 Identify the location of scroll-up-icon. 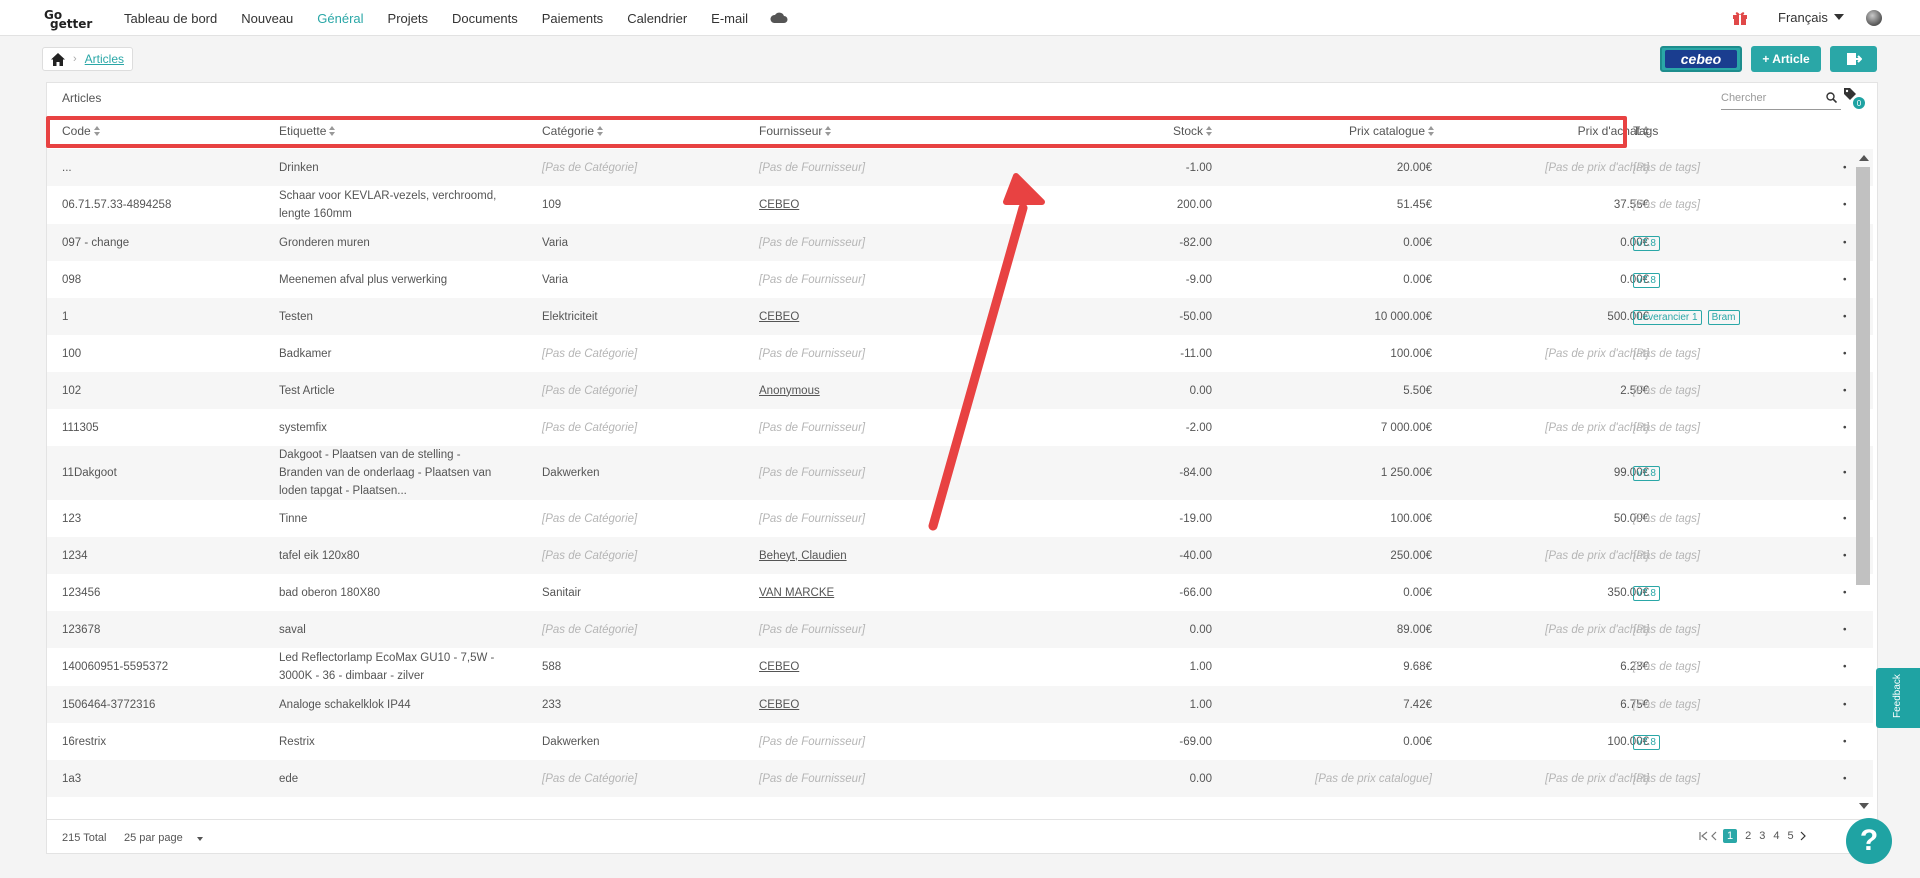
(1864, 158).